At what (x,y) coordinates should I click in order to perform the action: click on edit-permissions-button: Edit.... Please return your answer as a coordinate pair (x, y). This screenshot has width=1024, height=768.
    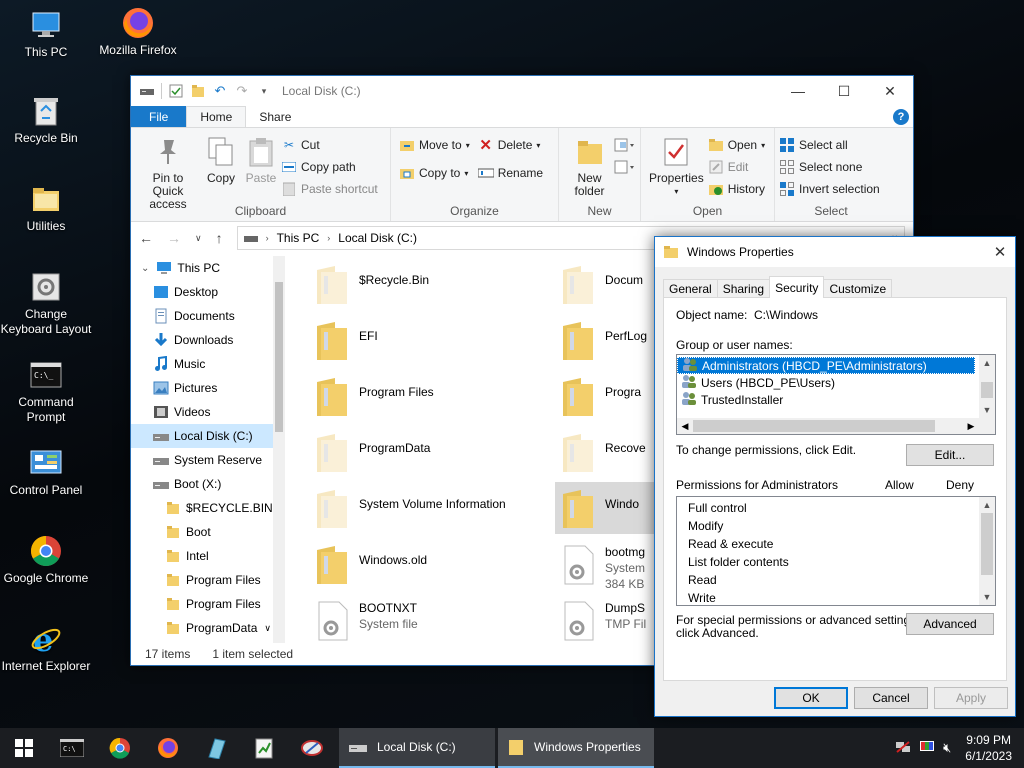
    Looking at the image, I should click on (950, 455).